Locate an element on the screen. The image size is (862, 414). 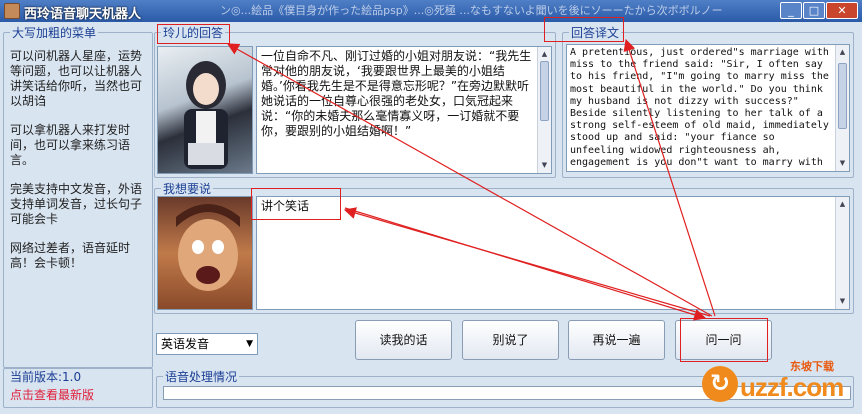
uzzf-watermark: ↻ 东坡下载 uzzf.com is located at coordinates (780, 384).